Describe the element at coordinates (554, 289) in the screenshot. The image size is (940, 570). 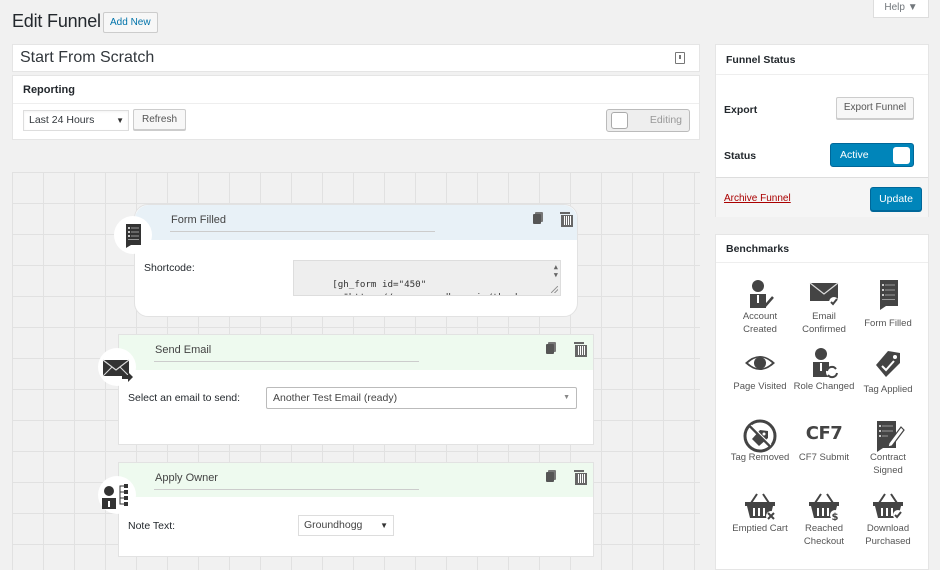
I see `resize-grip-icon` at that location.